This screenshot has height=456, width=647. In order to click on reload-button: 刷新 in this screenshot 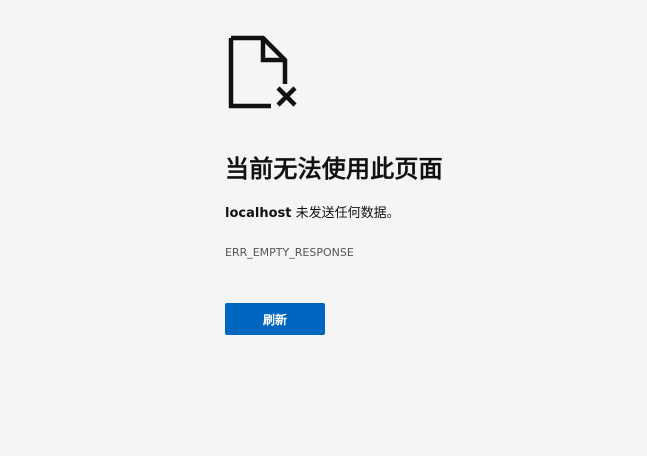, I will do `click(275, 319)`.